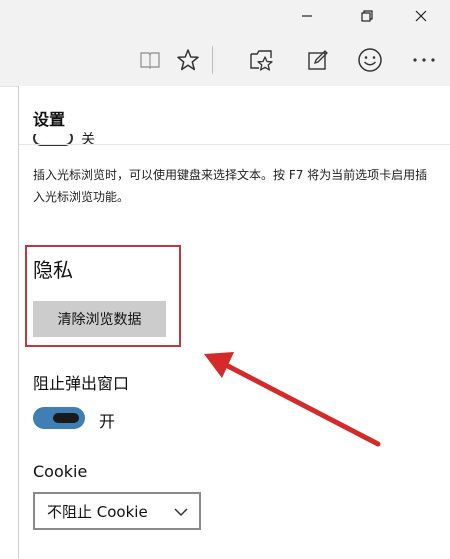 This screenshot has height=559, width=450. Describe the element at coordinates (88, 138) in the screenshot. I see `caret-browsing-state: 关` at that location.